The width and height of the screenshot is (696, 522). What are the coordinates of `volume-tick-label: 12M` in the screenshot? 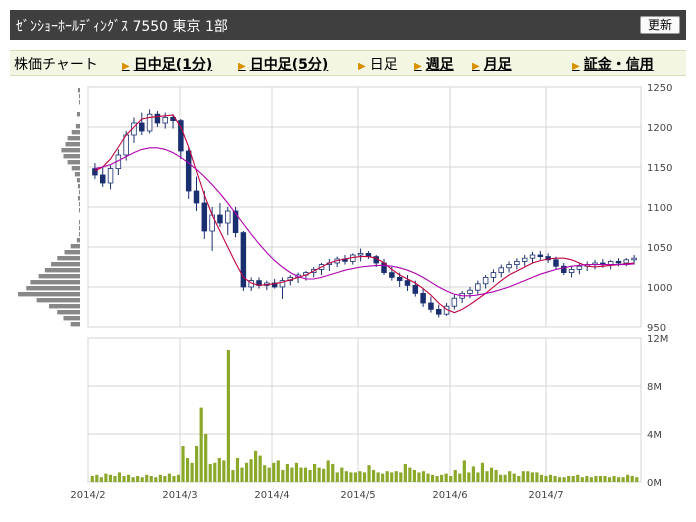 It's located at (657, 339).